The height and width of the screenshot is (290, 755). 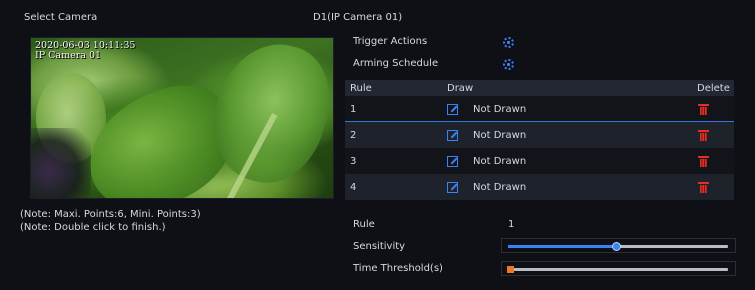 I want to click on sensitivity-track, so click(x=618, y=246).